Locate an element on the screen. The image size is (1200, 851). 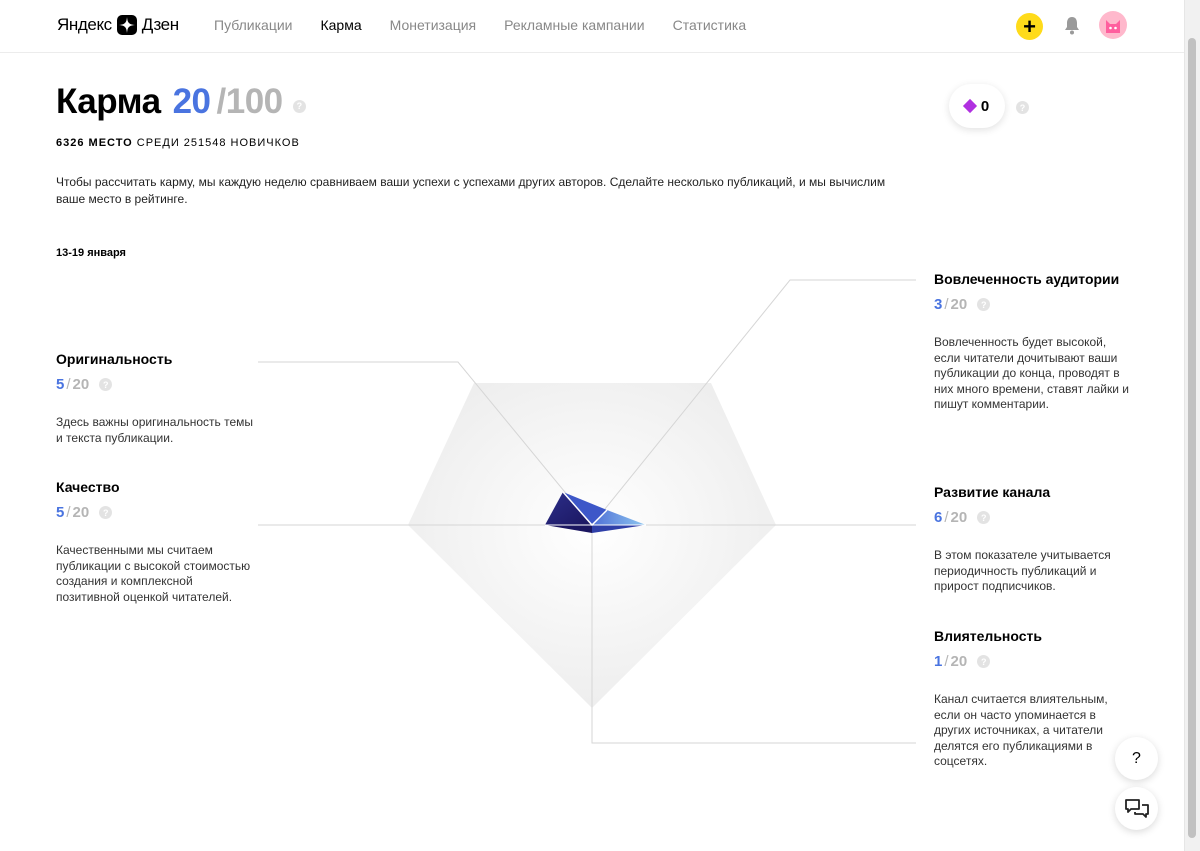
nav-karma: Карма is located at coordinates (340, 25).